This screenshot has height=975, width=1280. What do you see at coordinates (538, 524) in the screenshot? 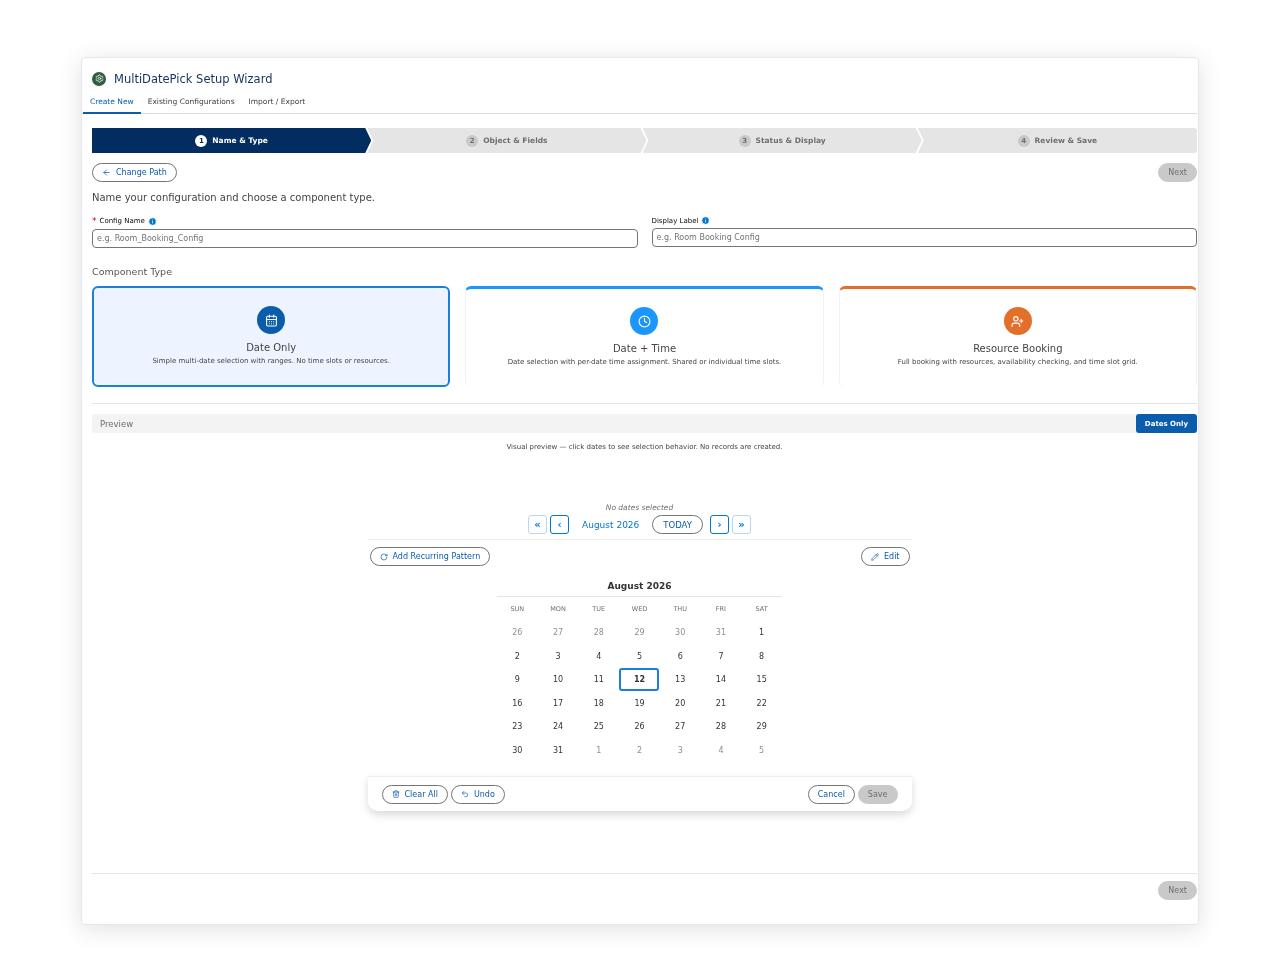
I see `first-button: «` at bounding box center [538, 524].